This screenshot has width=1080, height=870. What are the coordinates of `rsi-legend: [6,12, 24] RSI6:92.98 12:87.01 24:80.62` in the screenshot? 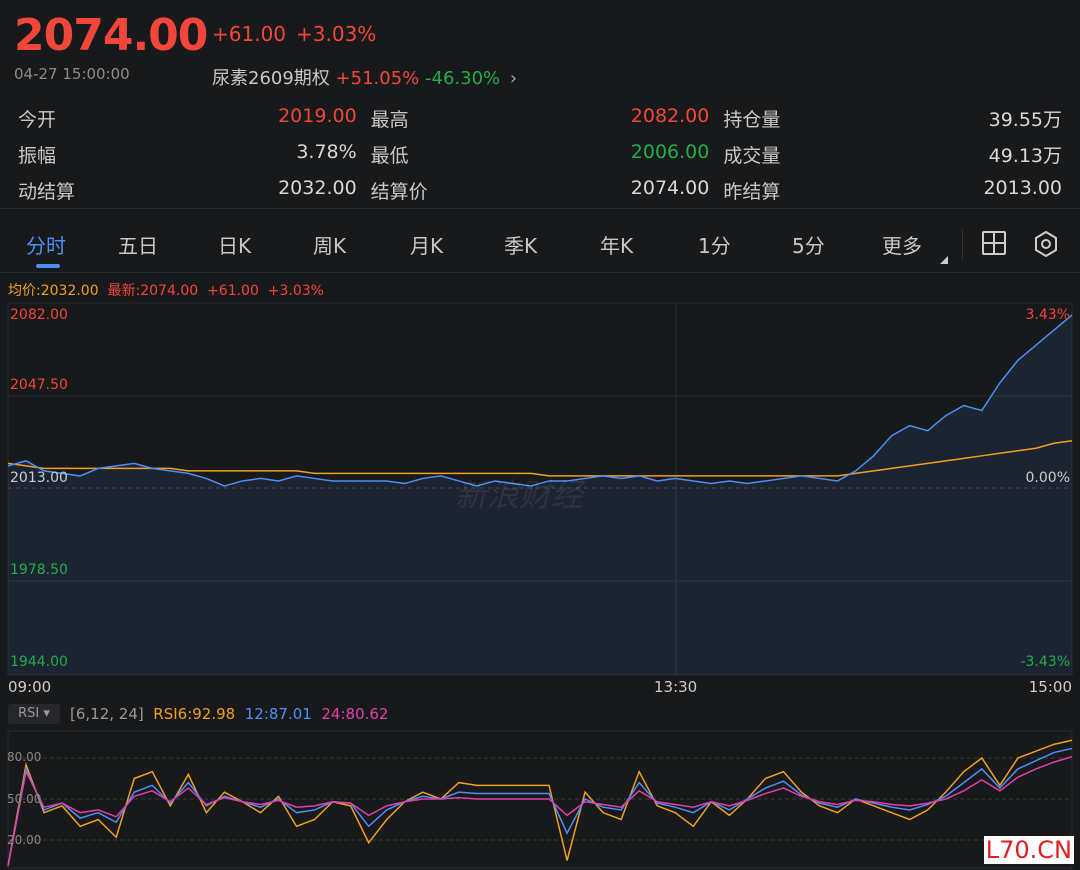 It's located at (229, 714).